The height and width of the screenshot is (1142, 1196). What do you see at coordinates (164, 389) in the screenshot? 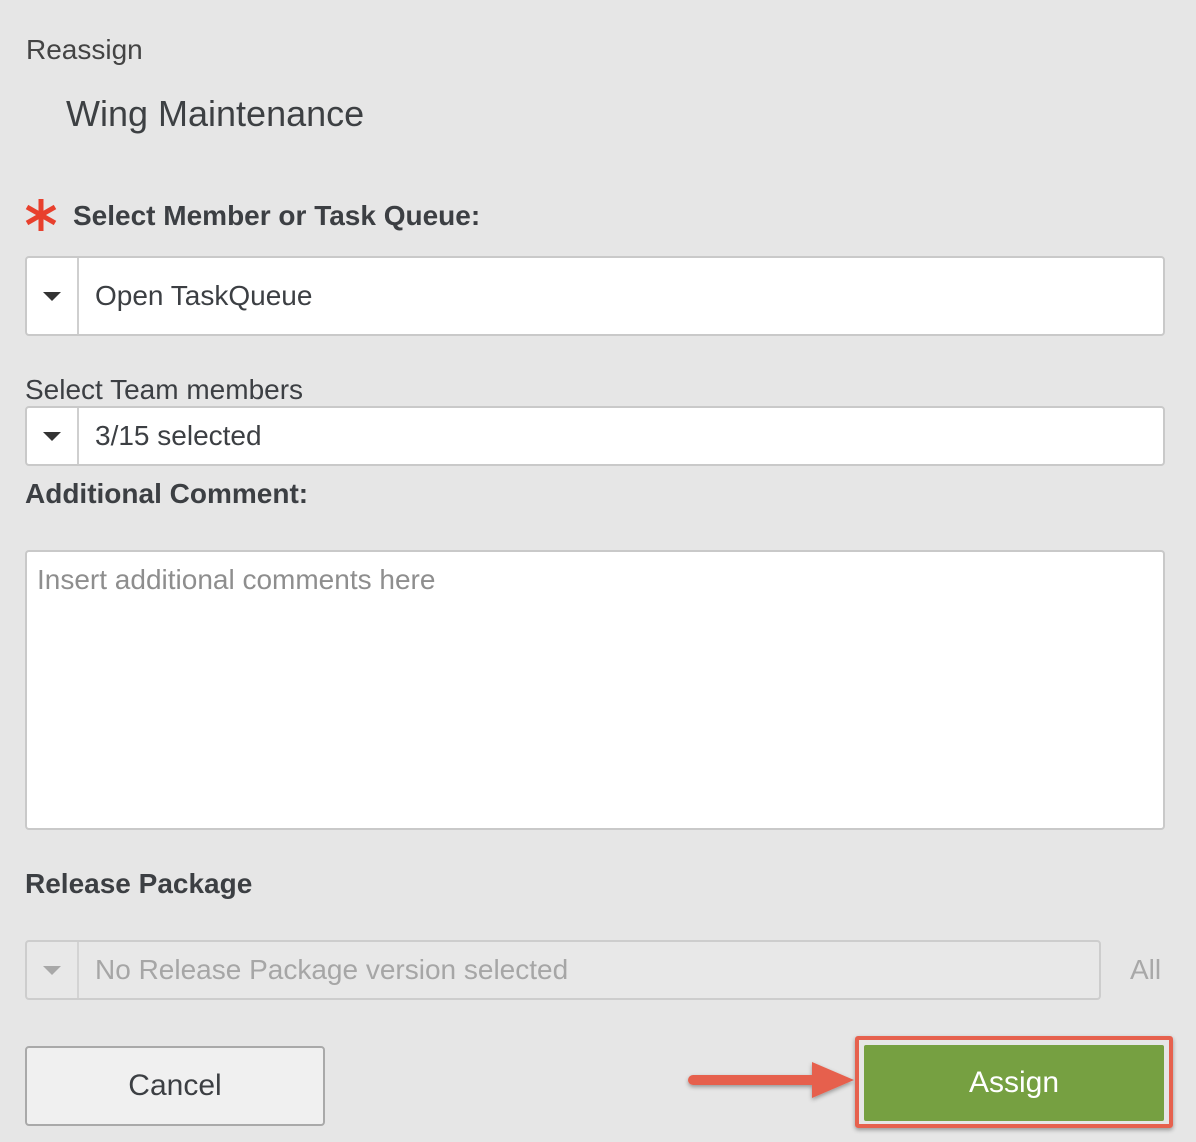
I see `team-members-label: Select Team members` at bounding box center [164, 389].